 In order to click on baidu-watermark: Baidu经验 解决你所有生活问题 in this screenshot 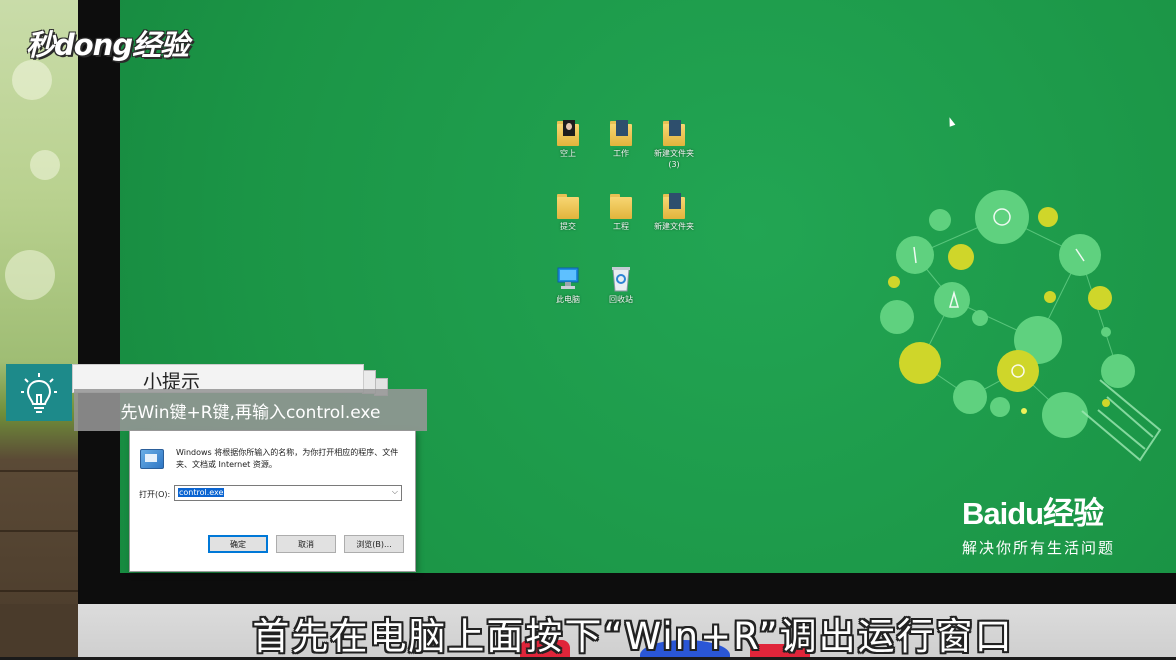, I will do `click(1038, 523)`.